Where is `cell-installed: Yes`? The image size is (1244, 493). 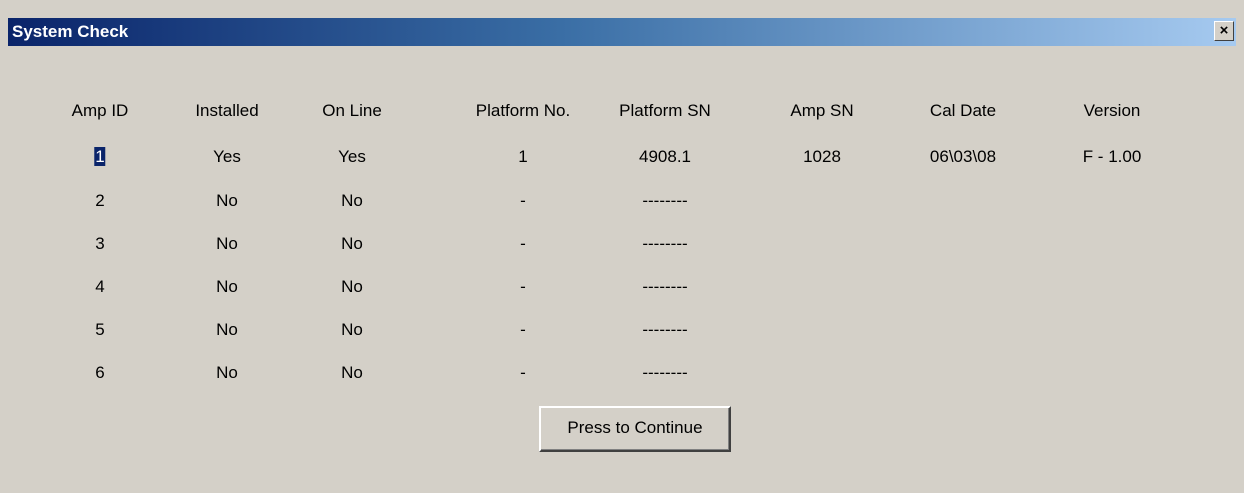
cell-installed: Yes is located at coordinates (227, 156).